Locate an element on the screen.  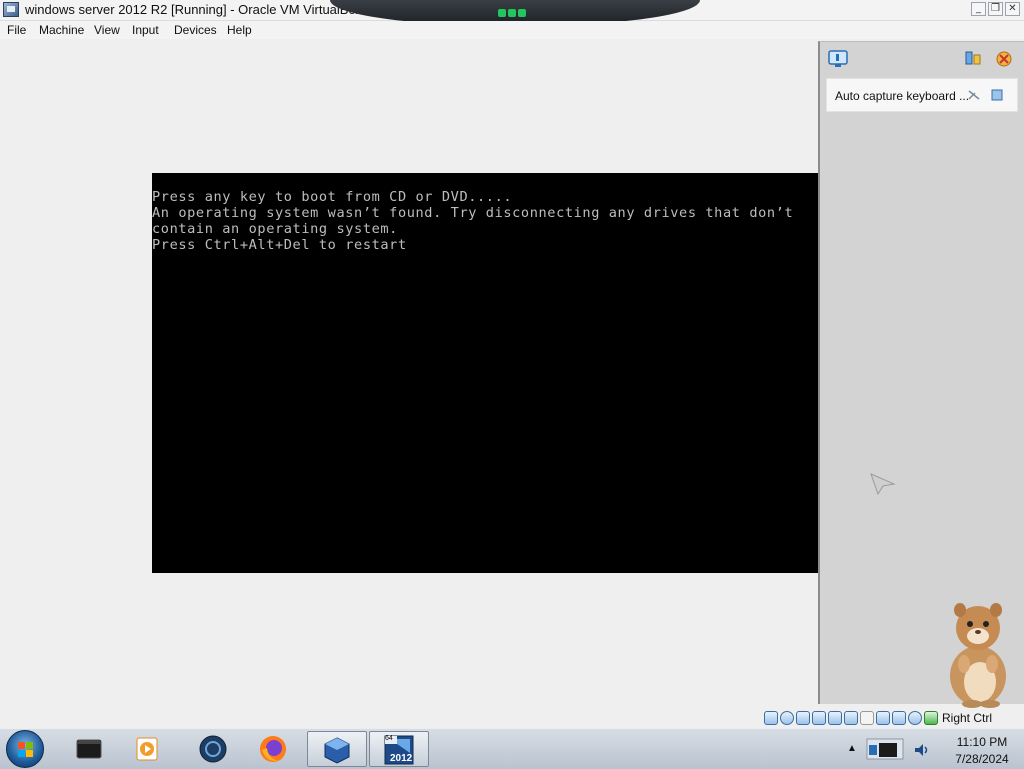
menu-help: Help is located at coordinates (239, 30).